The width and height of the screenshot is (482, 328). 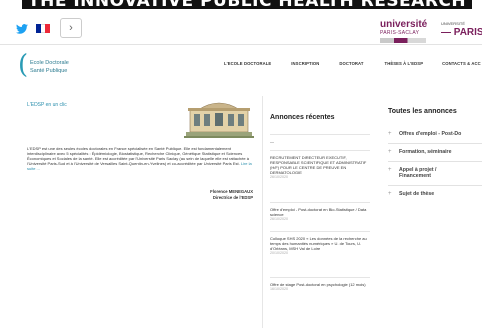 I want to click on ups-logo-bar, so click(x=403, y=40).